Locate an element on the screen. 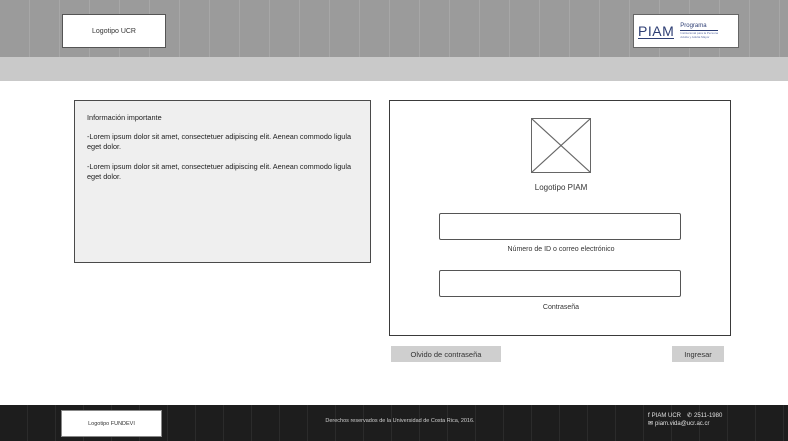  logo-fundevi: Logotipo FUNDEVI is located at coordinates (111, 423).